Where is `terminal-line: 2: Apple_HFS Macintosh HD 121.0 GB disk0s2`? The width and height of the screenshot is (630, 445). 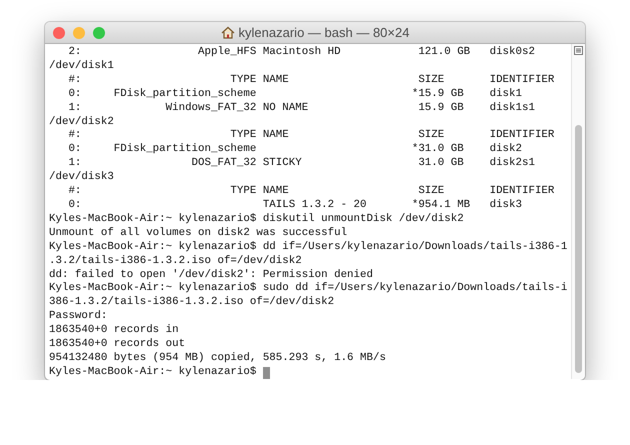 terminal-line: 2: Apple_HFS Macintosh HD 121.0 GB disk0s2 is located at coordinates (301, 53).